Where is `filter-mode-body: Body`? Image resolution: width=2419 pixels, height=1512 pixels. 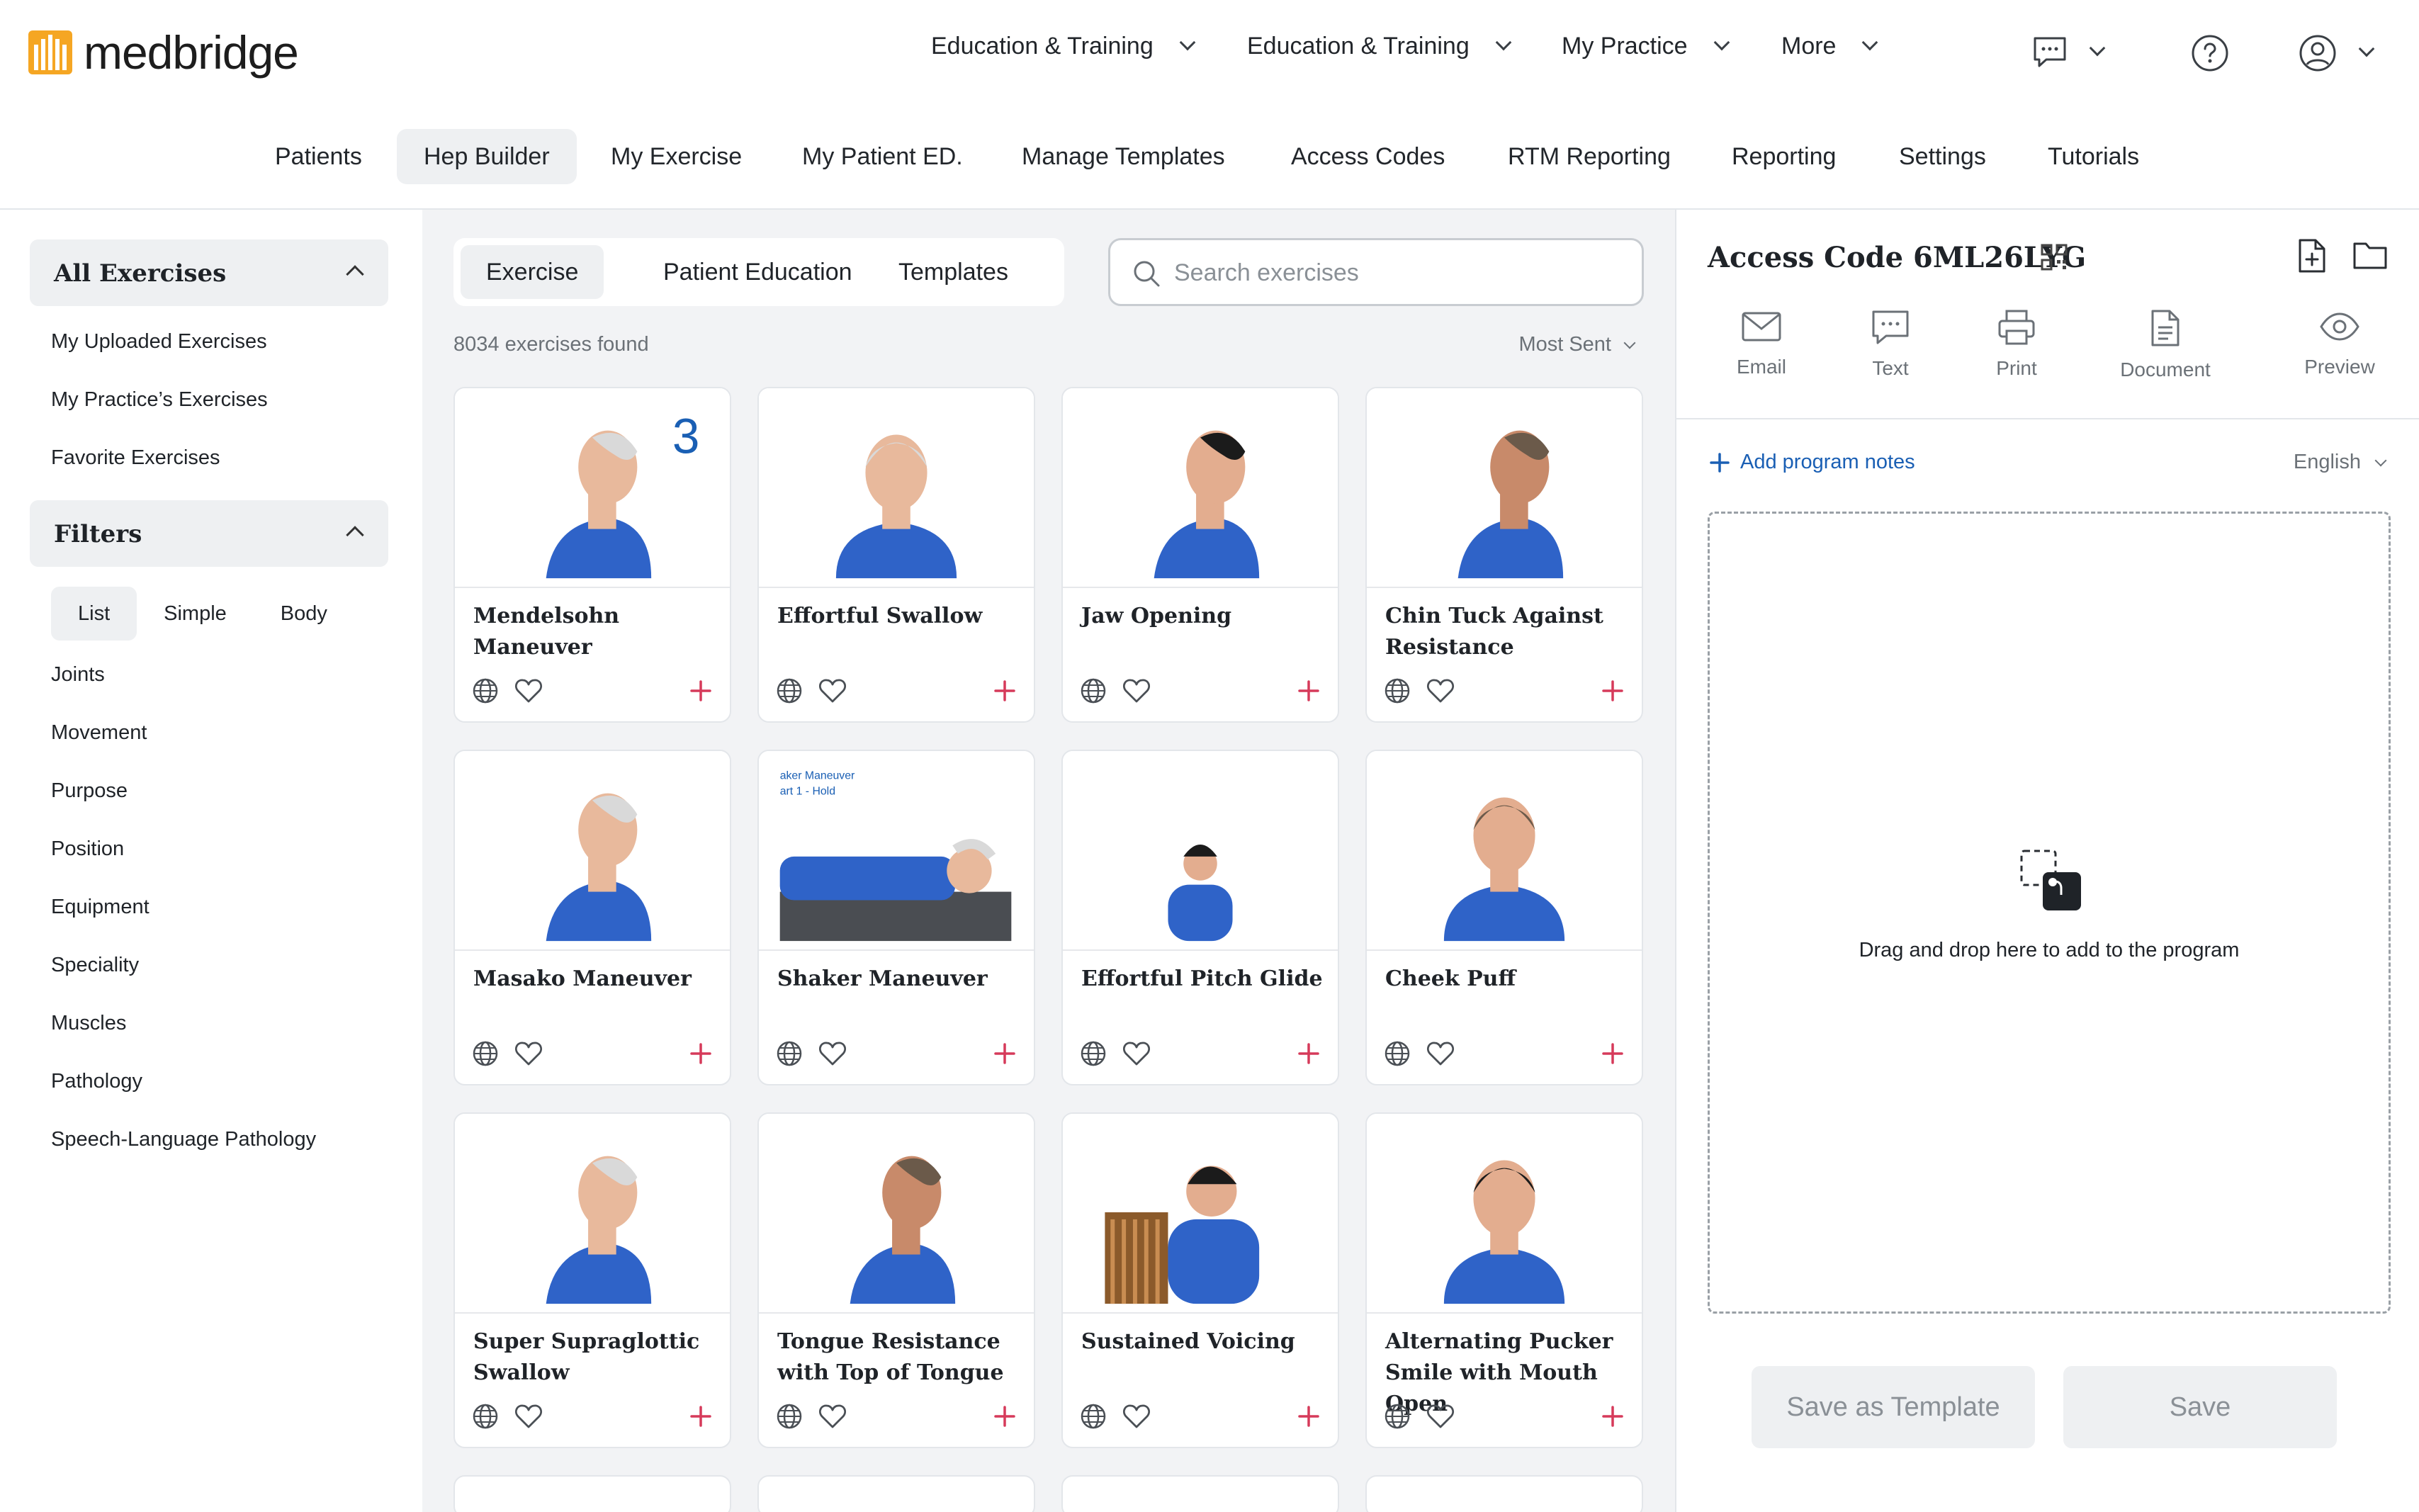
filter-mode-body: Body is located at coordinates (304, 614).